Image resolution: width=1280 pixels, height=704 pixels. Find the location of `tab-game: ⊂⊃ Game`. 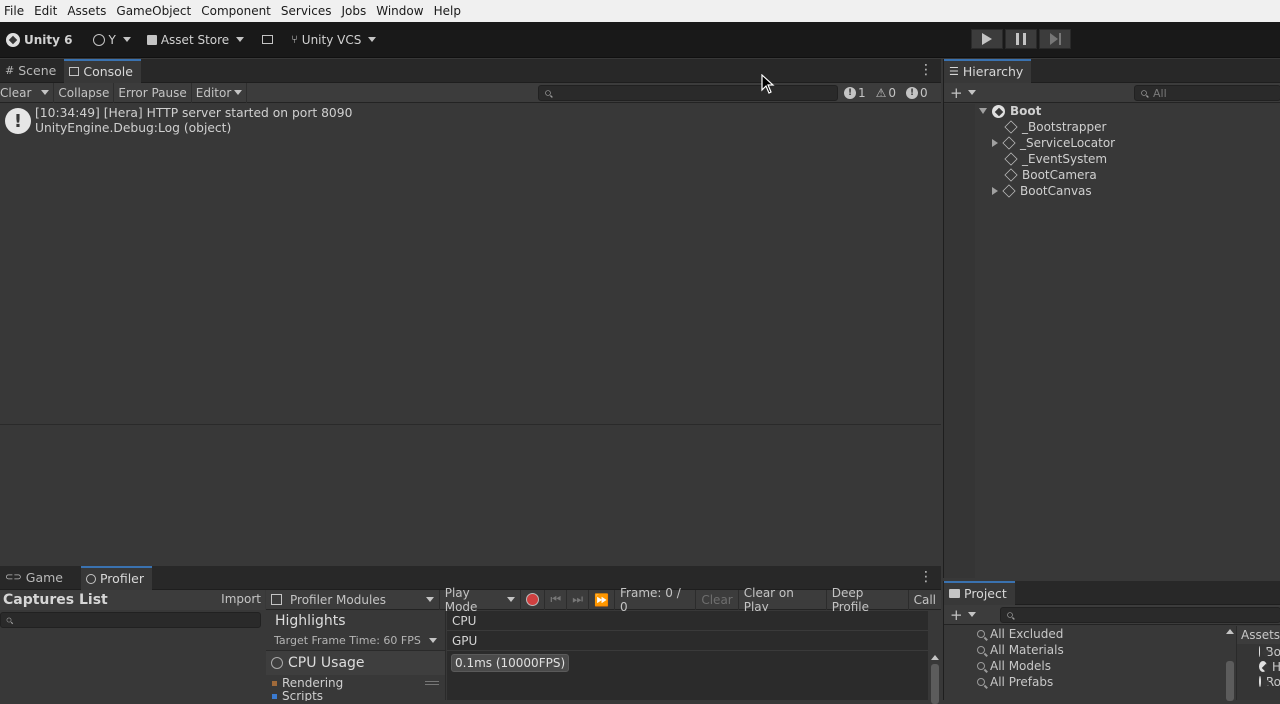

tab-game: ⊂⊃ Game is located at coordinates (40, 578).